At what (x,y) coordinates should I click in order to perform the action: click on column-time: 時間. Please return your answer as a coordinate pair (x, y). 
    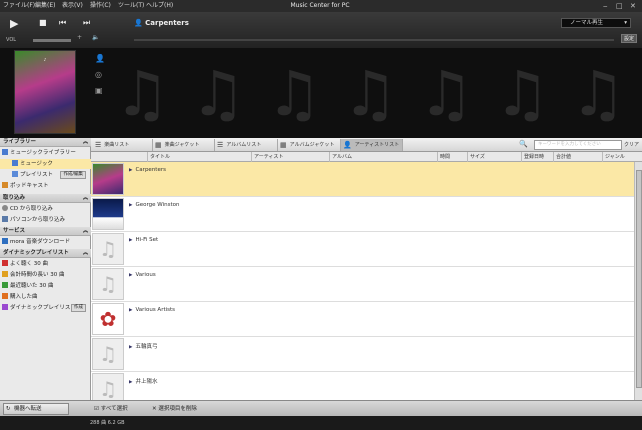
    Looking at the image, I should click on (443, 157).